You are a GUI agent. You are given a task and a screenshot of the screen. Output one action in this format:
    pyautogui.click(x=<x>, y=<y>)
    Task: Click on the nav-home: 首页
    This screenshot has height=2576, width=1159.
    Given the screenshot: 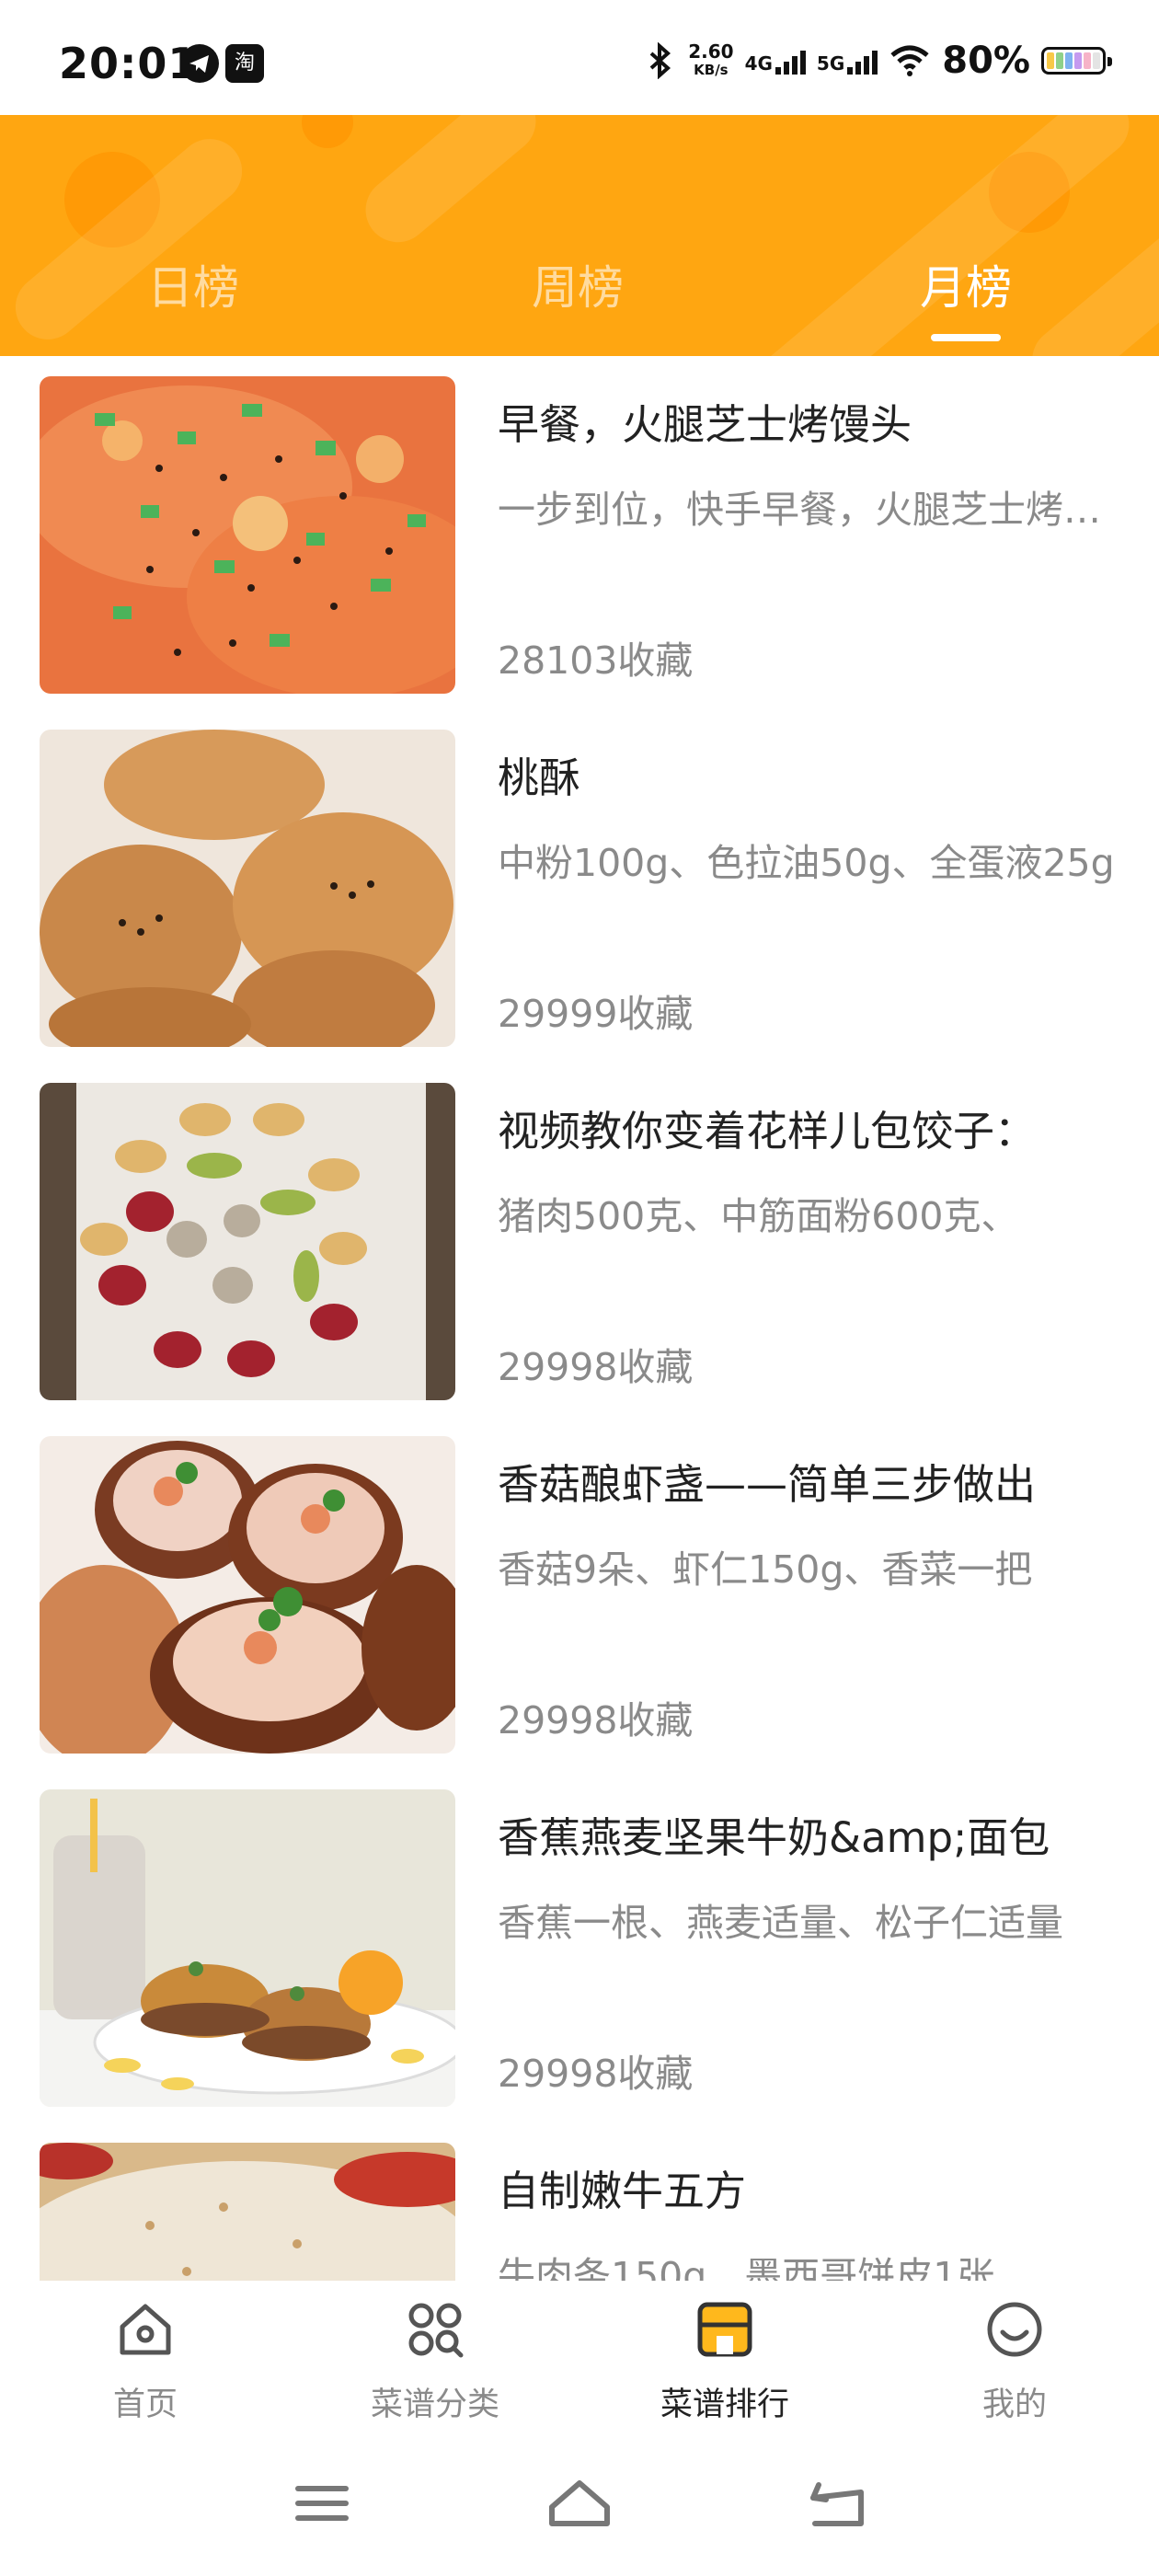 What is the action you would take?
    pyautogui.click(x=145, y=2362)
    